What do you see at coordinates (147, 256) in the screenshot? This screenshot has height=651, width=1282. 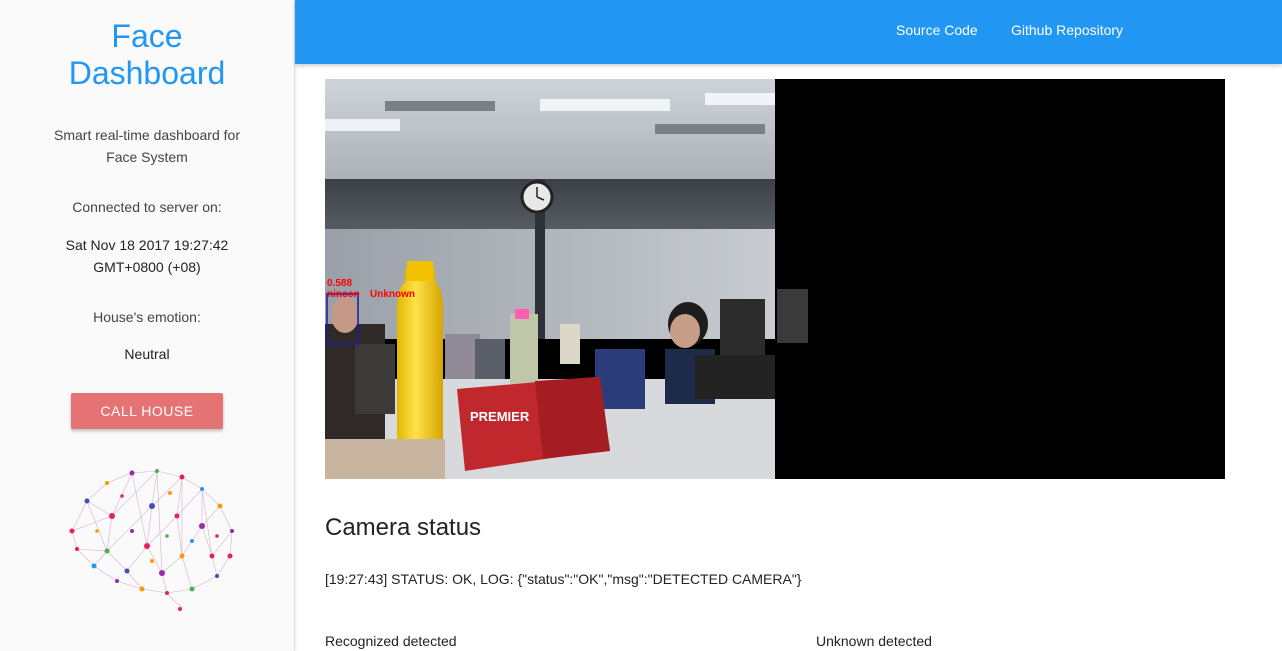 I see `server-timestamp: Sat Nov 18 2017 19:27:42 GMT+0800 (+08)` at bounding box center [147, 256].